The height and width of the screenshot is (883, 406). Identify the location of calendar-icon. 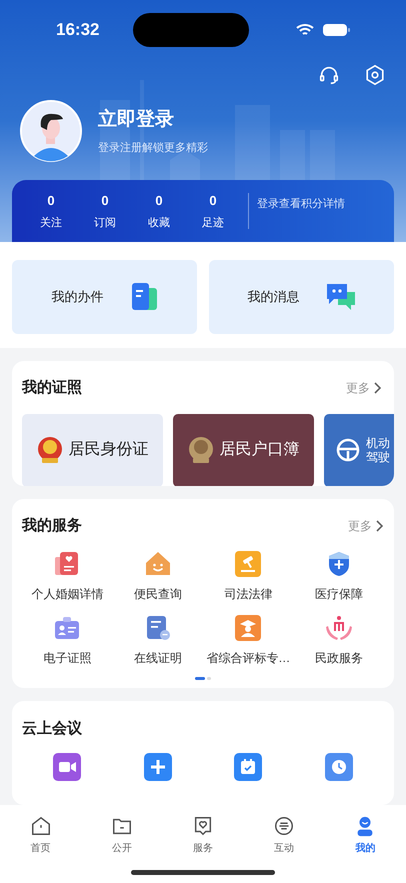
(248, 767).